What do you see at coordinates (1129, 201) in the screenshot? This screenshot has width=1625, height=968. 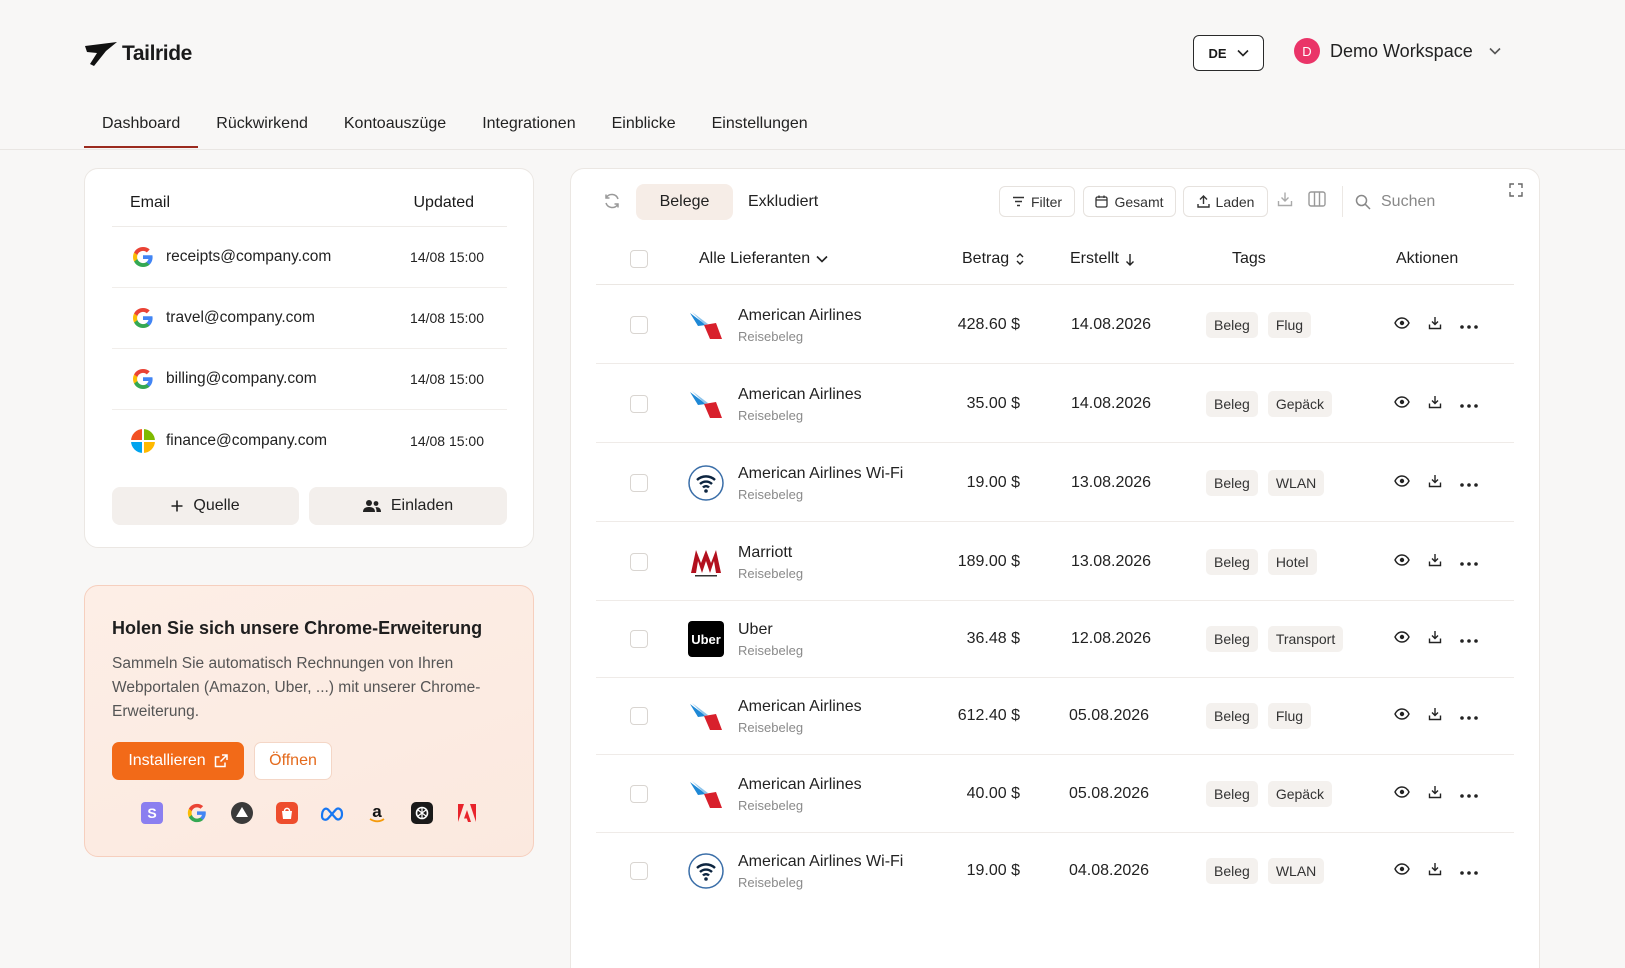 I see `total-button: Gesamt` at bounding box center [1129, 201].